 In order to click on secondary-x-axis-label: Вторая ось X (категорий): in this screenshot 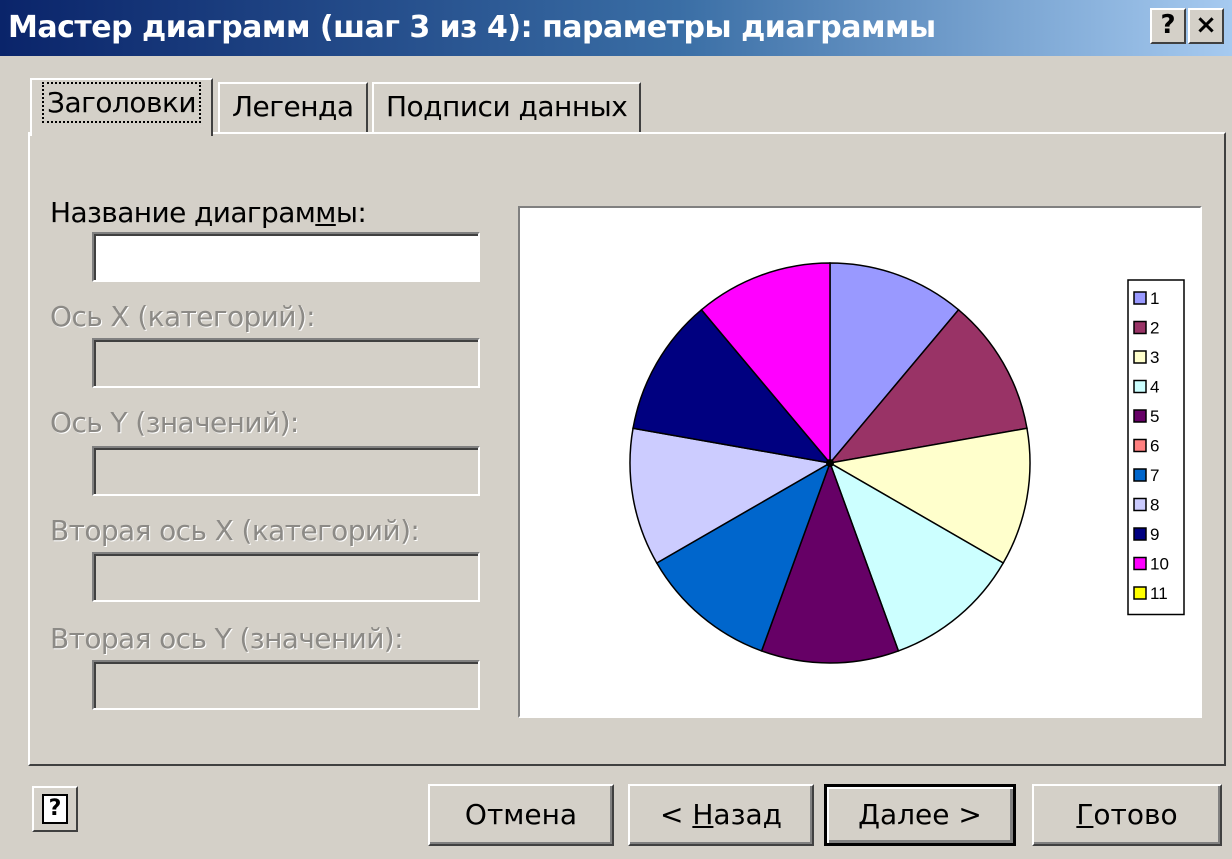, I will do `click(235, 530)`.